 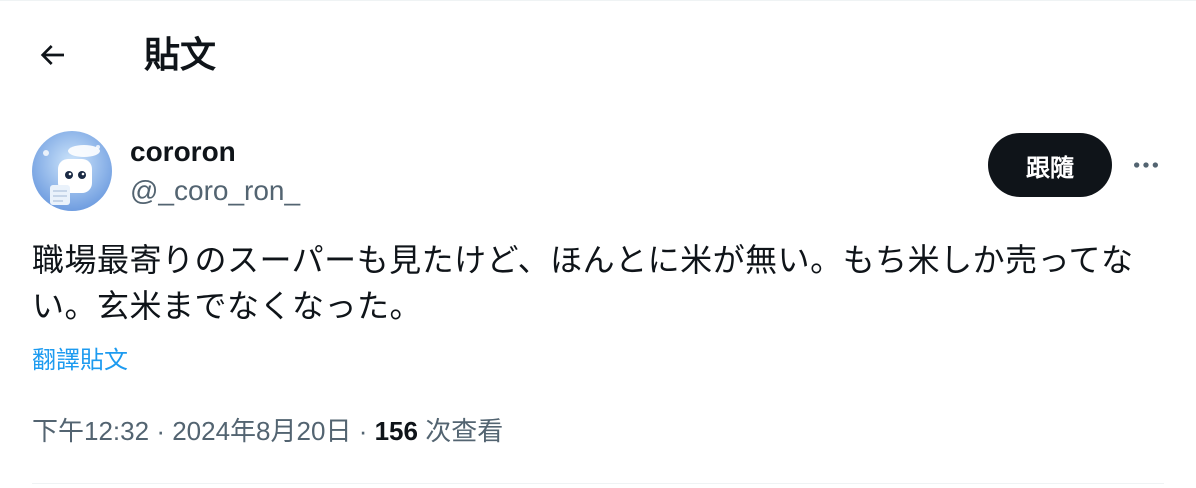 I want to click on page-title: 貼文, so click(x=180, y=54).